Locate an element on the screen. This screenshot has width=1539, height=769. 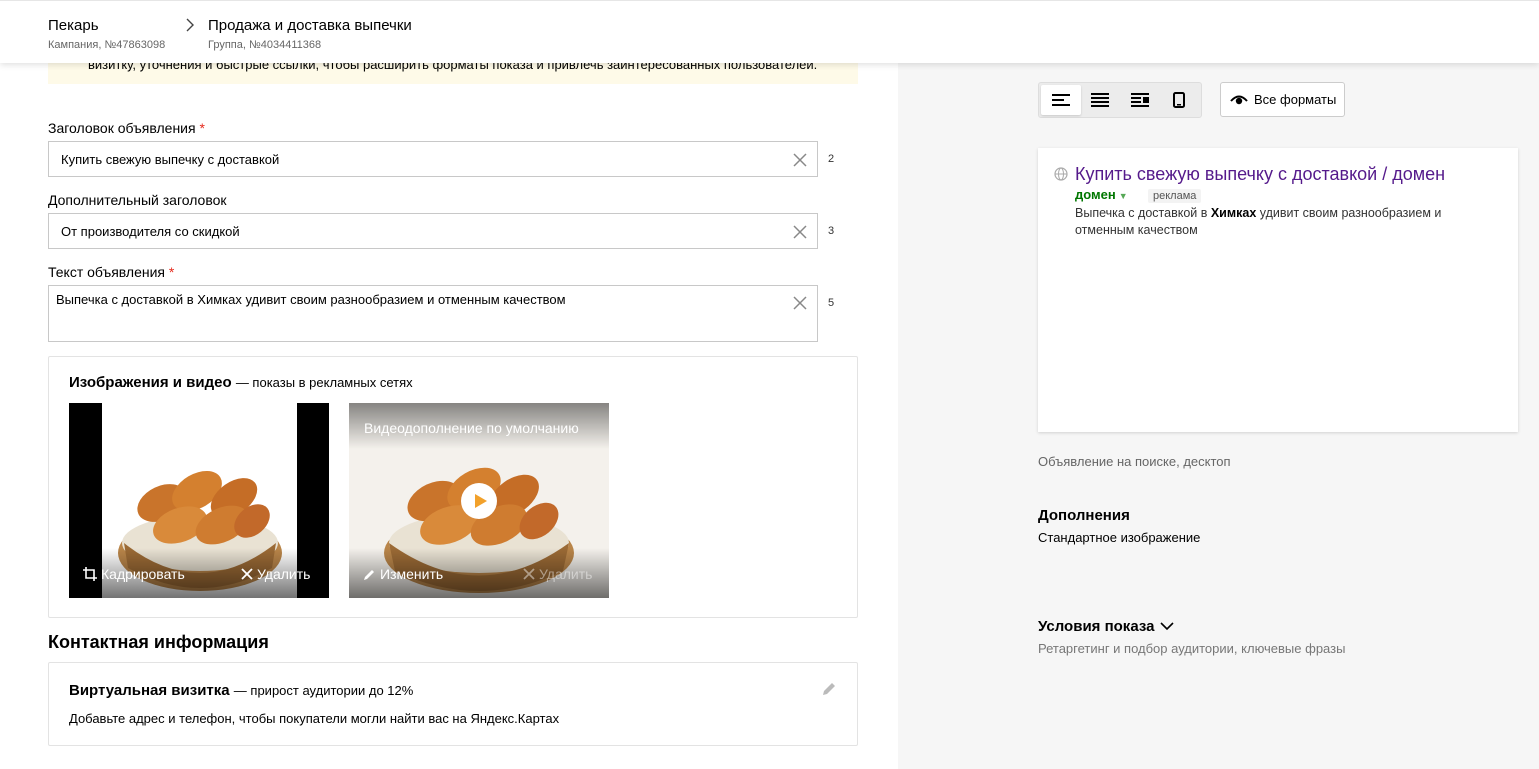
conditions-toggle: Условия показа is located at coordinates (1106, 626).